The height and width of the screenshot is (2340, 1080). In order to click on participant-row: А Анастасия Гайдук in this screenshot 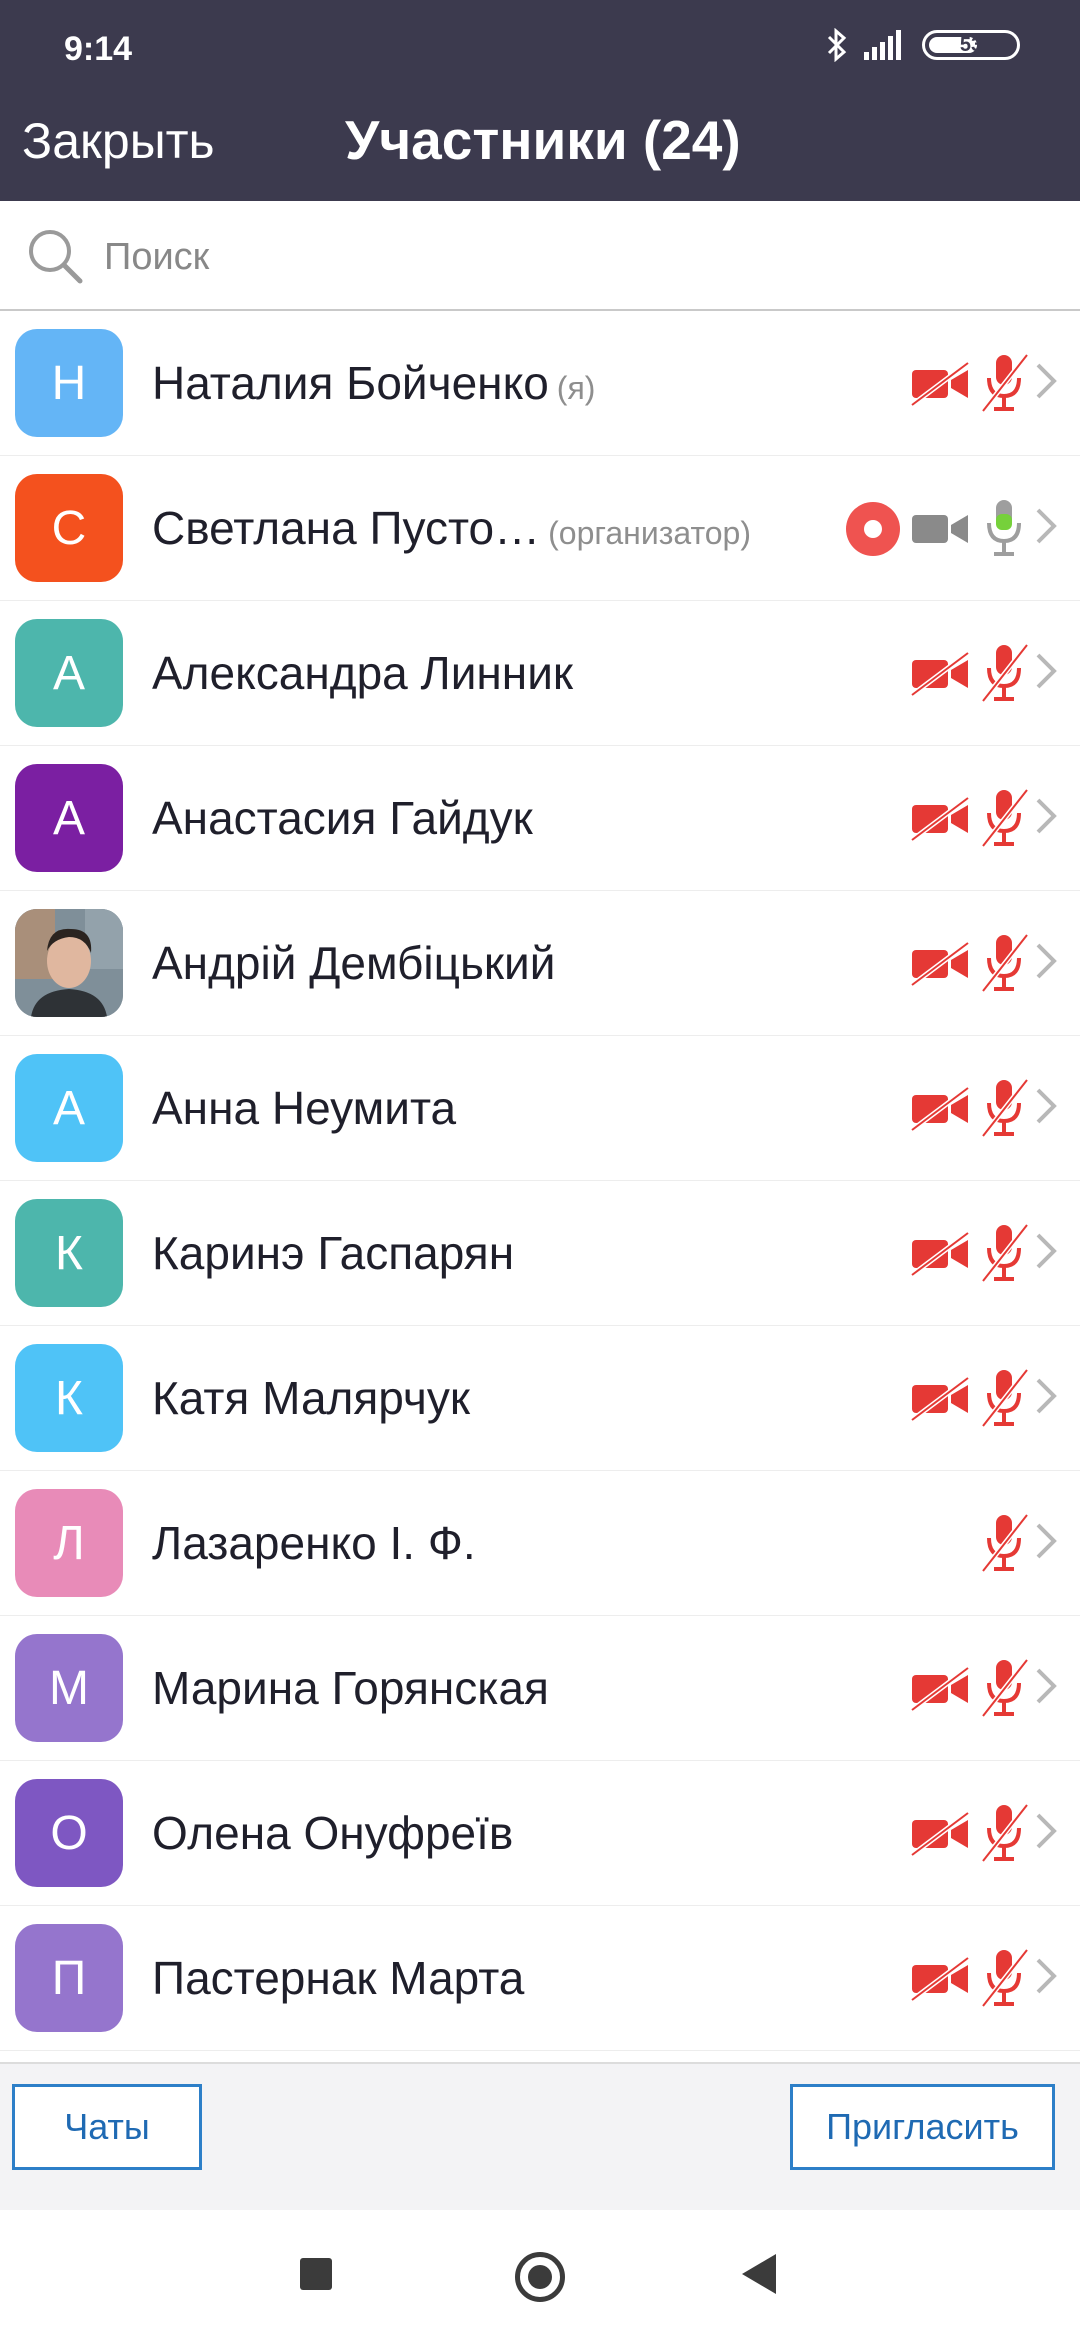, I will do `click(540, 818)`.